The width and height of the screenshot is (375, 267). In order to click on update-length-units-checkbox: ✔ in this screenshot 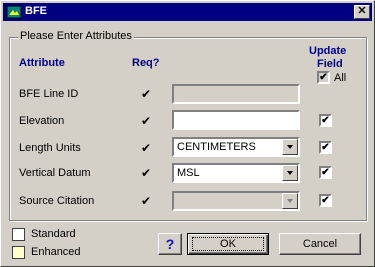, I will do `click(325, 147)`.